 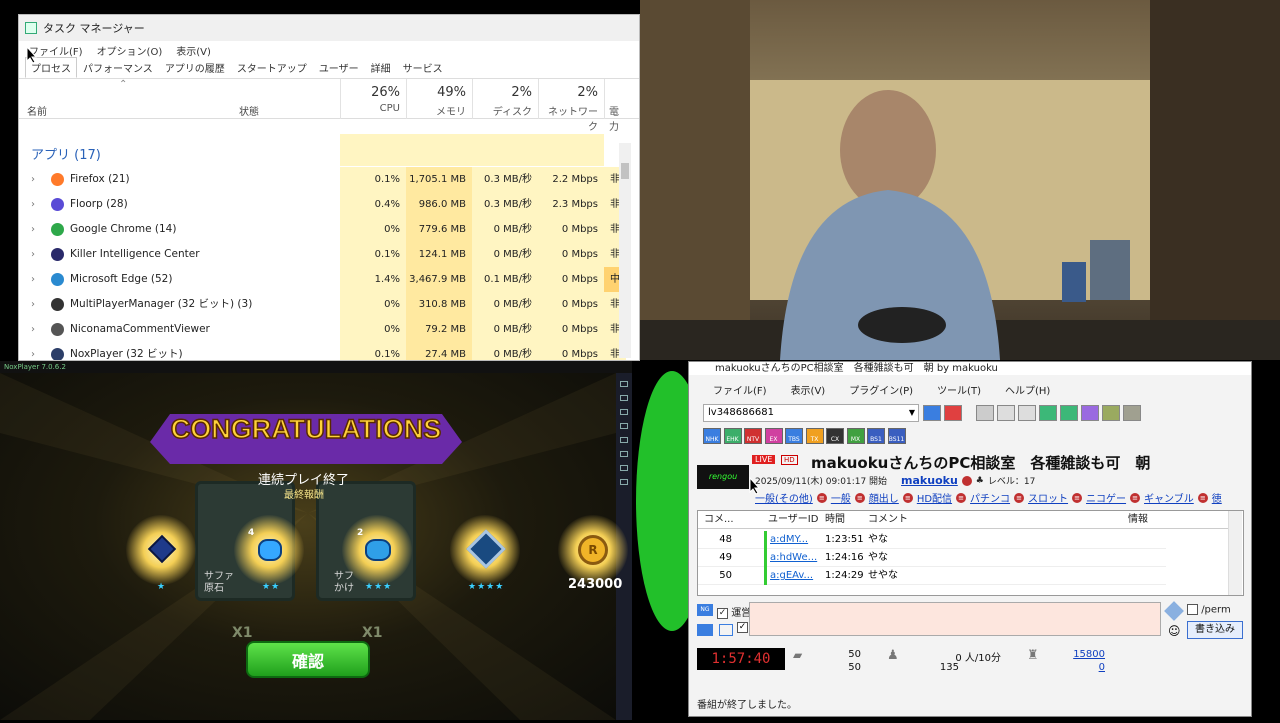 What do you see at coordinates (619, 106) in the screenshot?
I see `col-power: . 電力` at bounding box center [619, 106].